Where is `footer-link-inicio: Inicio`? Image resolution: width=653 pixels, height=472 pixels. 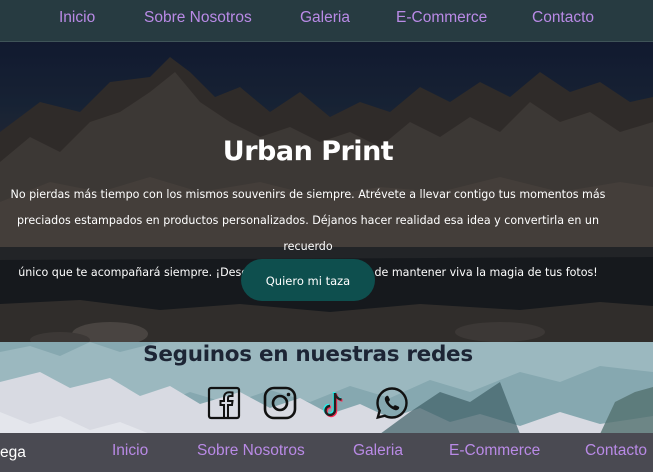 footer-link-inicio: Inicio is located at coordinates (130, 451).